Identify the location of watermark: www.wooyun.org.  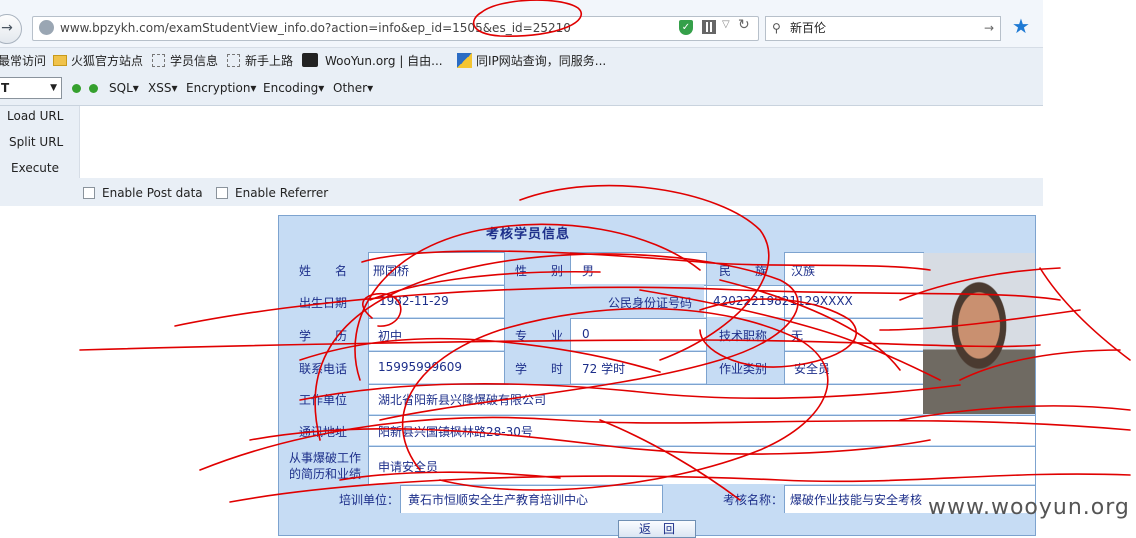
(1029, 507).